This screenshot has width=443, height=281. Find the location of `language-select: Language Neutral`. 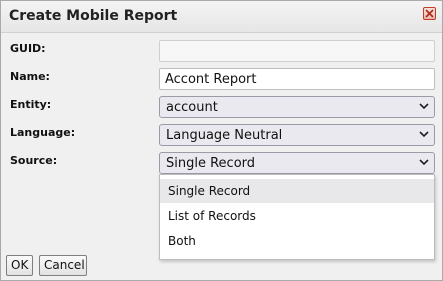

language-select: Language Neutral is located at coordinates (297, 135).